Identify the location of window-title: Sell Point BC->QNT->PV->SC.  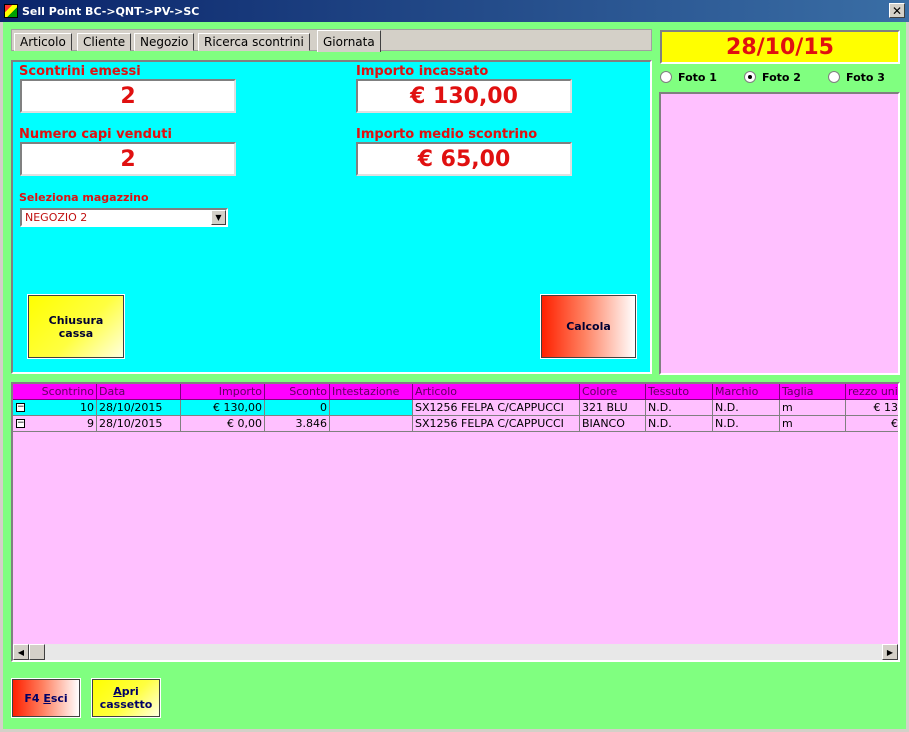
(111, 11).